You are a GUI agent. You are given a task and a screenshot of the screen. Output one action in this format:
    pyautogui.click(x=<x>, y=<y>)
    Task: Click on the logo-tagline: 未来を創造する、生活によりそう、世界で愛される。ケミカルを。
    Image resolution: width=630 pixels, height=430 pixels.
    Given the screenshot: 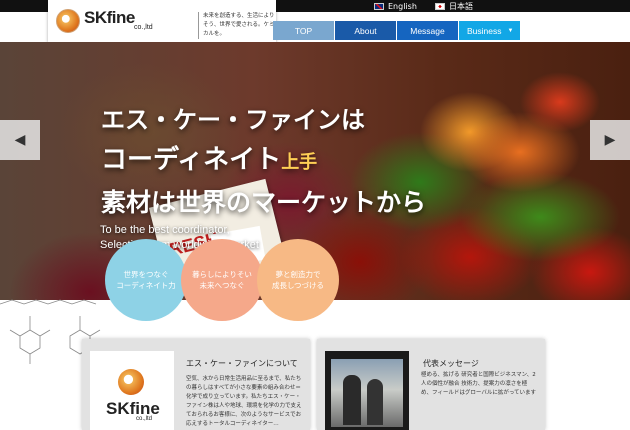 What is the action you would take?
    pyautogui.click(x=237, y=25)
    